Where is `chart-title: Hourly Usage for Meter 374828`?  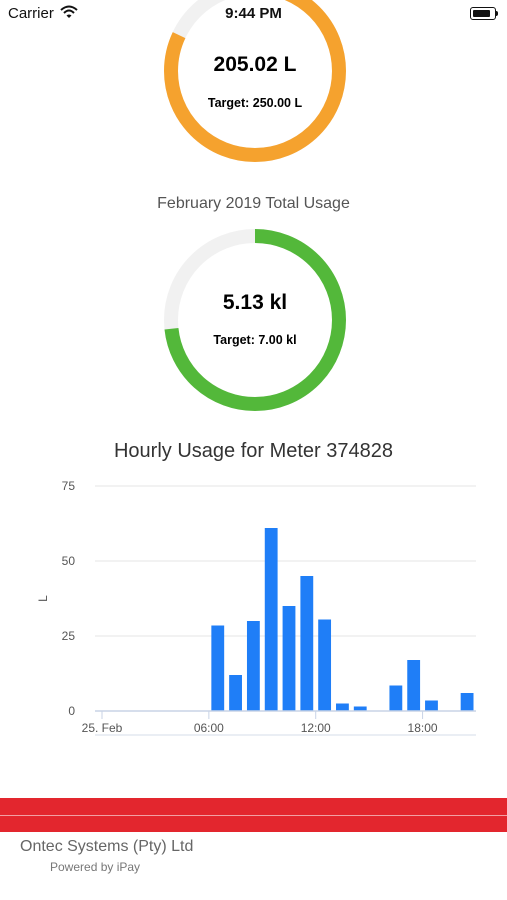
chart-title: Hourly Usage for Meter 374828 is located at coordinates (253, 451).